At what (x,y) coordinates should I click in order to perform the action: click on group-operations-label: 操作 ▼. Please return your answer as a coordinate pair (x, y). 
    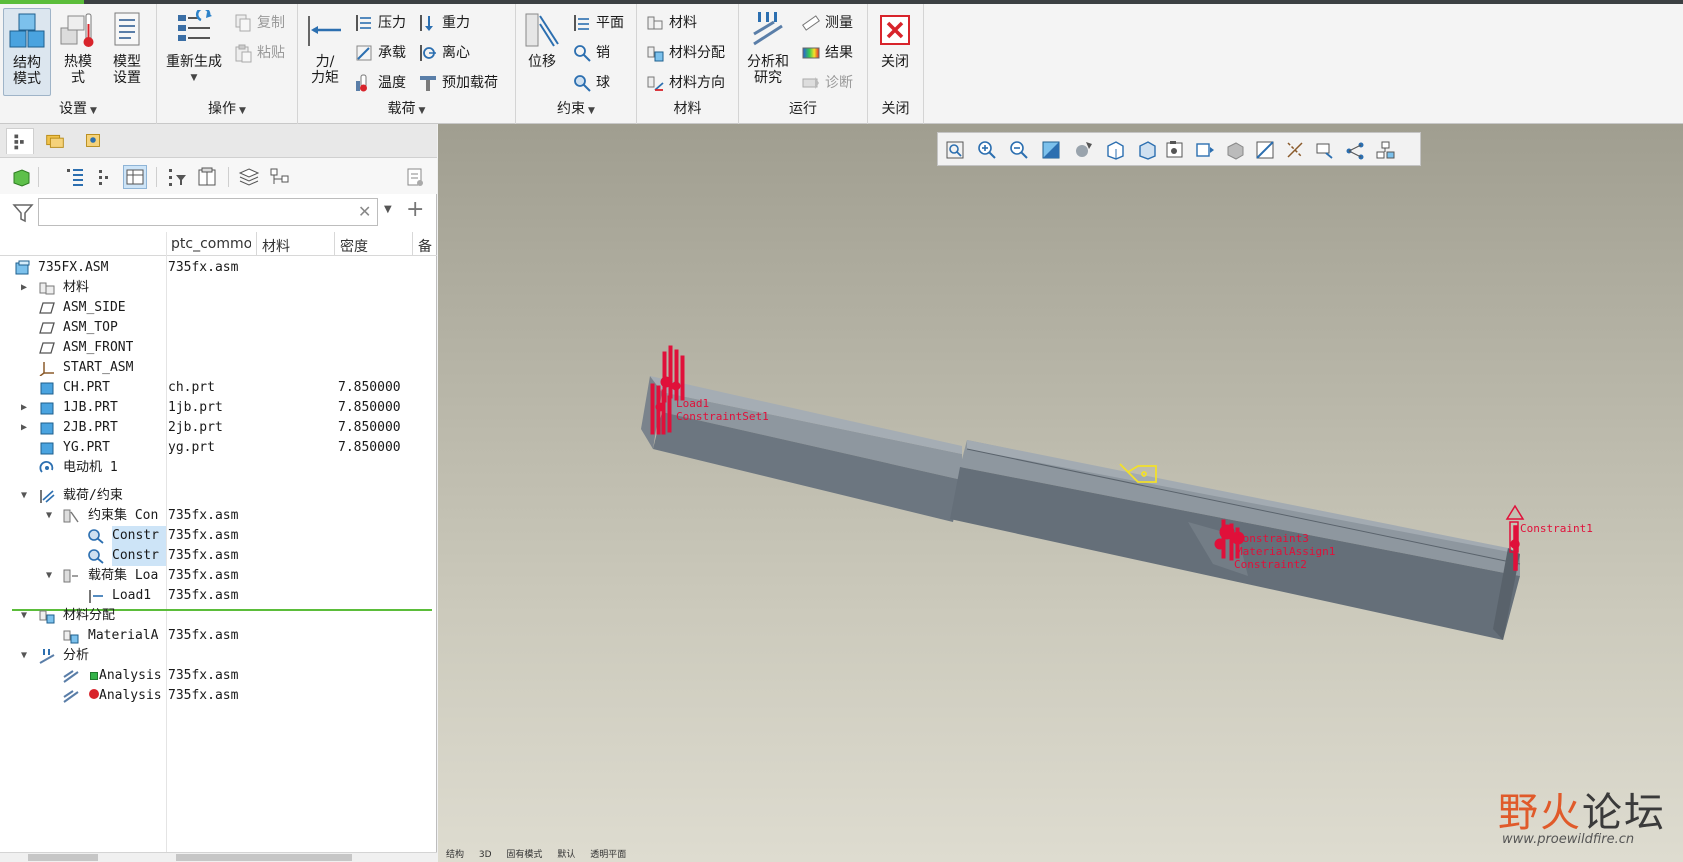
    Looking at the image, I should click on (227, 108).